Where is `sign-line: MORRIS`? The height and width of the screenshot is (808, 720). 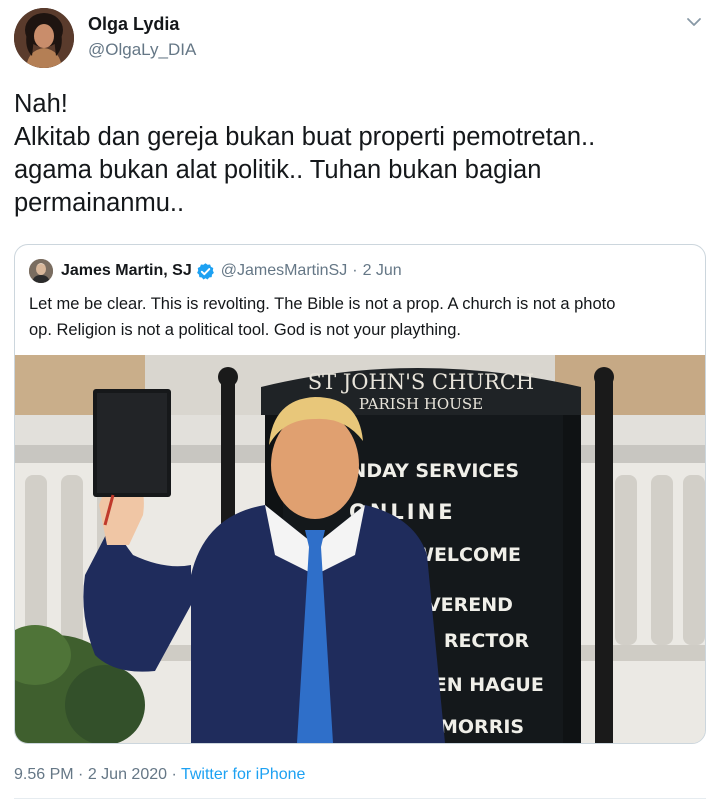 sign-line: MORRIS is located at coordinates (481, 727).